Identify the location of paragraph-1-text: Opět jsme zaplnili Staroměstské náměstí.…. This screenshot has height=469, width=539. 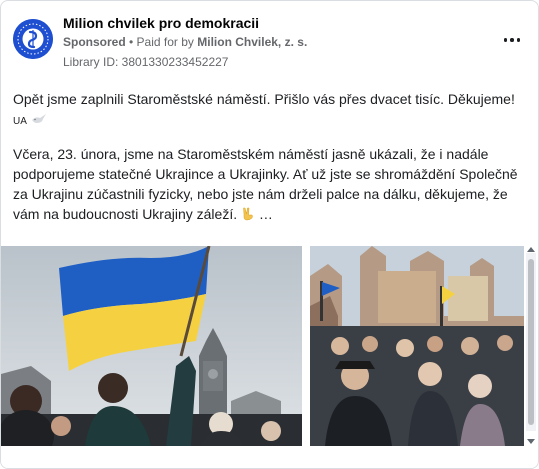
(264, 99).